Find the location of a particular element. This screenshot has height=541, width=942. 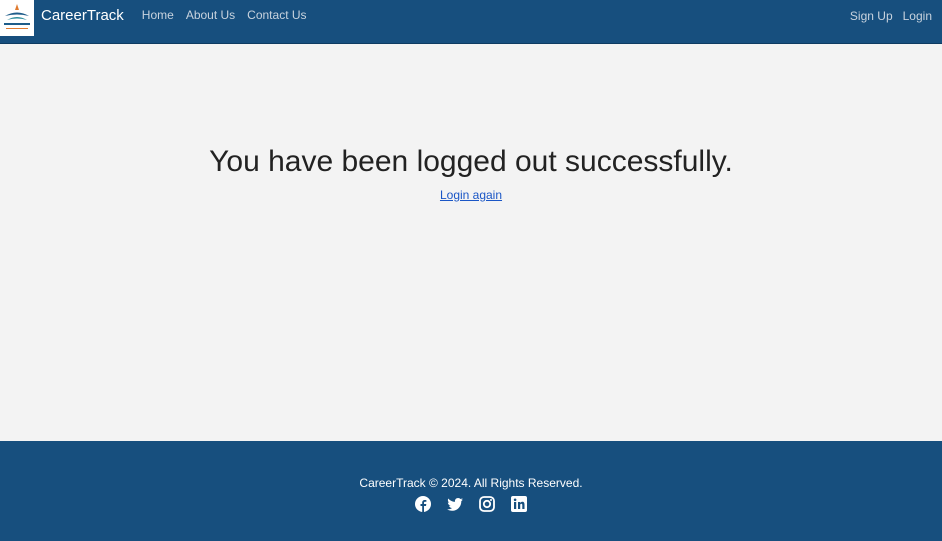

nav-auth-links: Sign Up Login is located at coordinates (896, 16).